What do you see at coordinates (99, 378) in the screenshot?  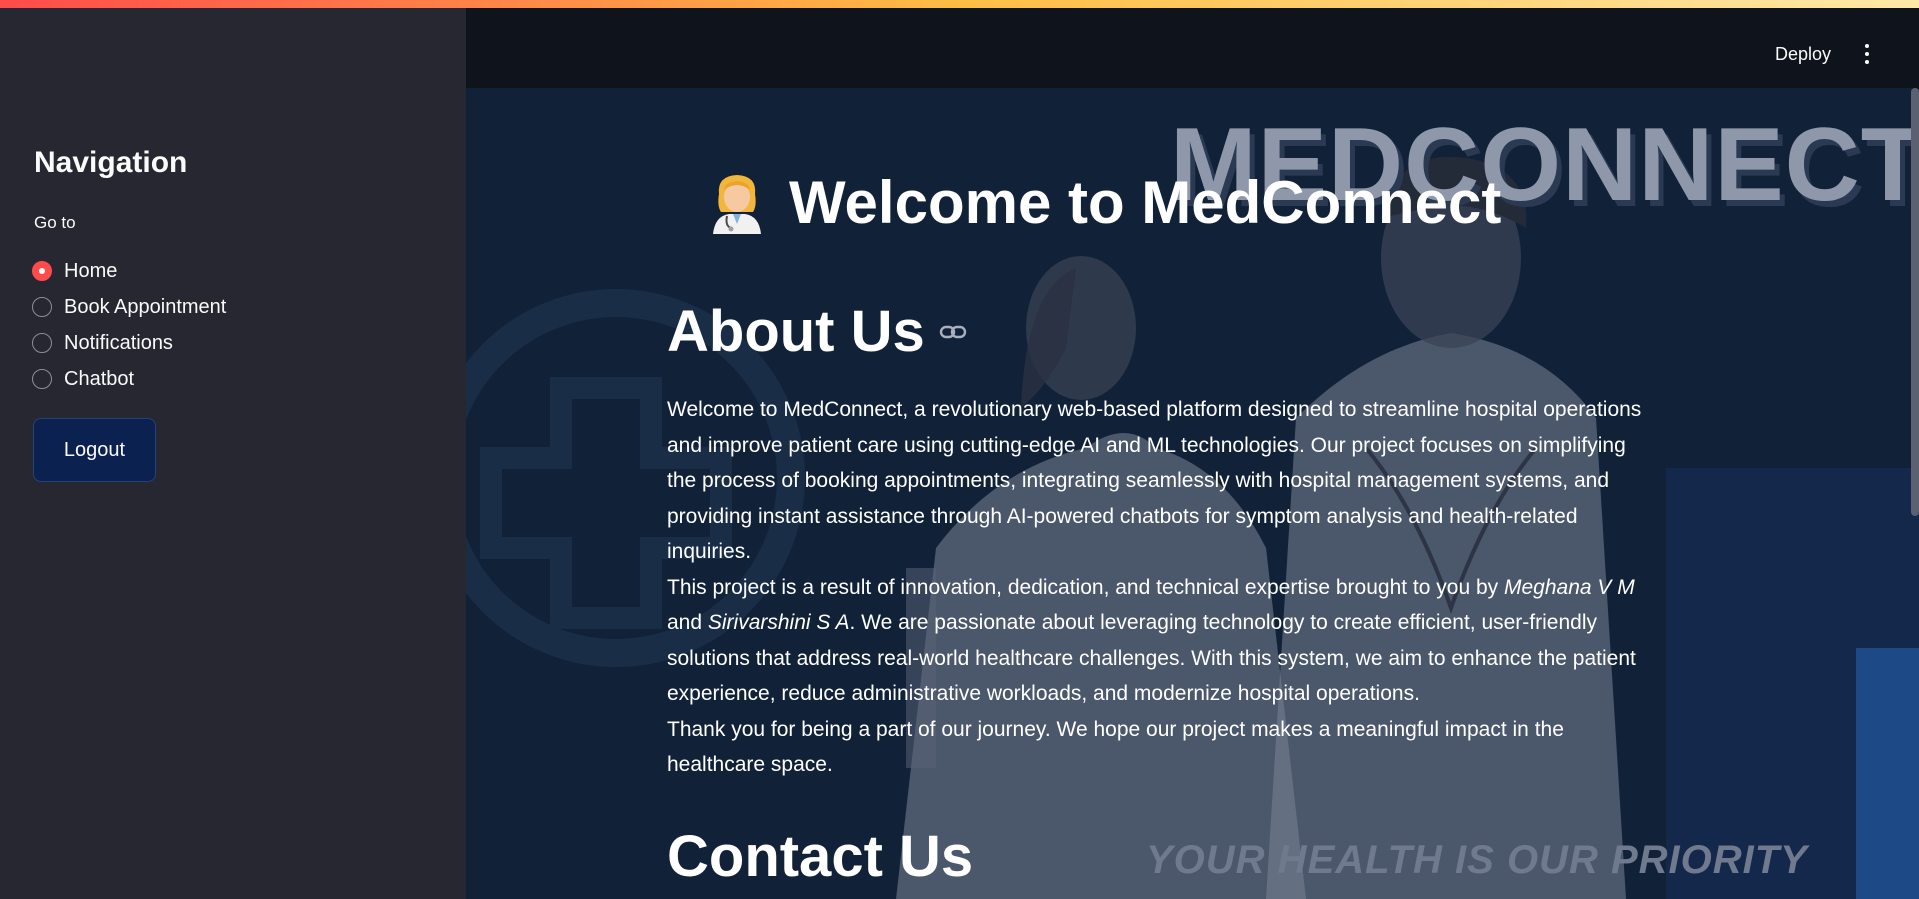 I see `radio-option-label: Chatbot` at bounding box center [99, 378].